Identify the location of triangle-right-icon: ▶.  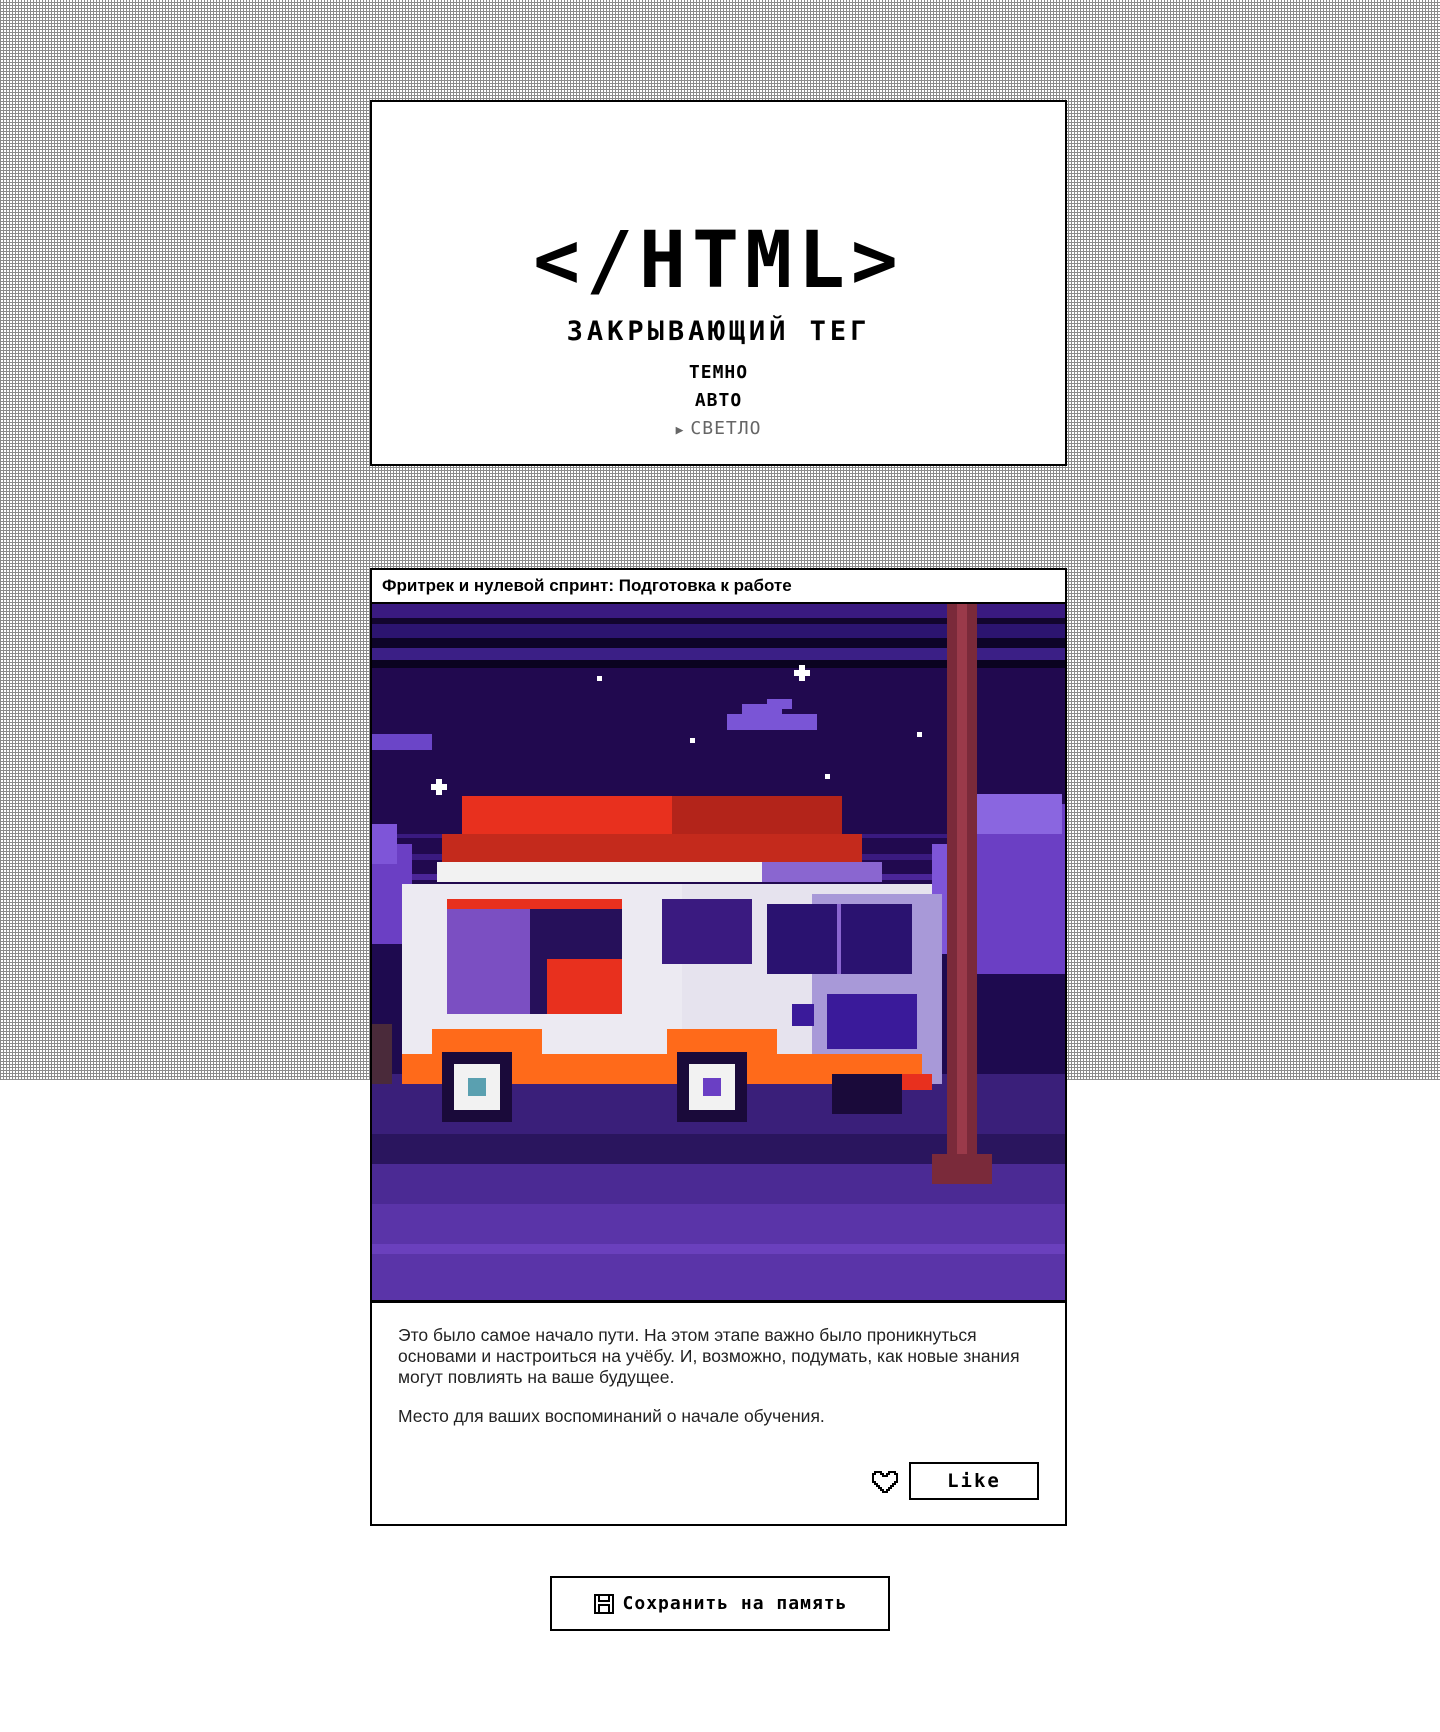
(680, 430).